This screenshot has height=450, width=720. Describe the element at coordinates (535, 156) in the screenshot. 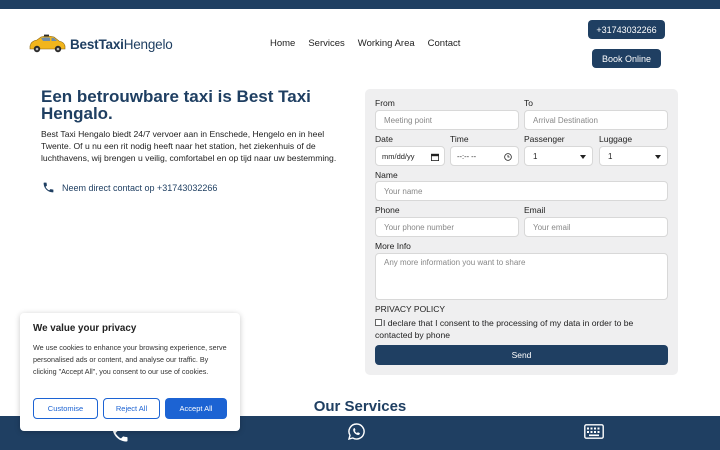

I see `passenger-value: 1` at that location.